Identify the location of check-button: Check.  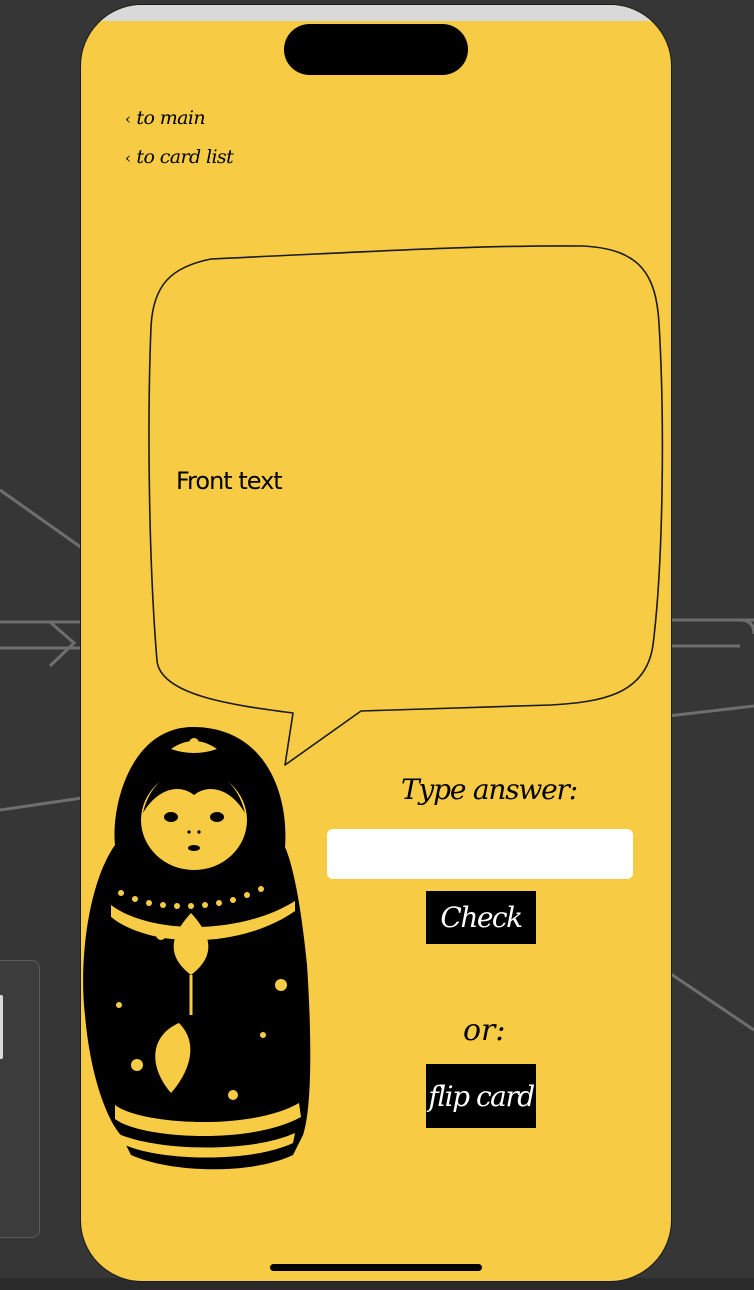
(481, 917).